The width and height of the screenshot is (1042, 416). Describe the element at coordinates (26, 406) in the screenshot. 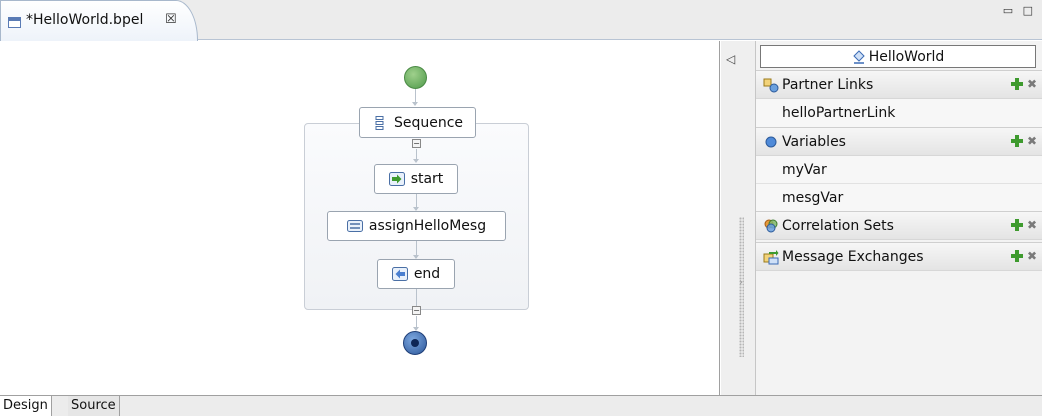

I see `tab-design: Design` at that location.